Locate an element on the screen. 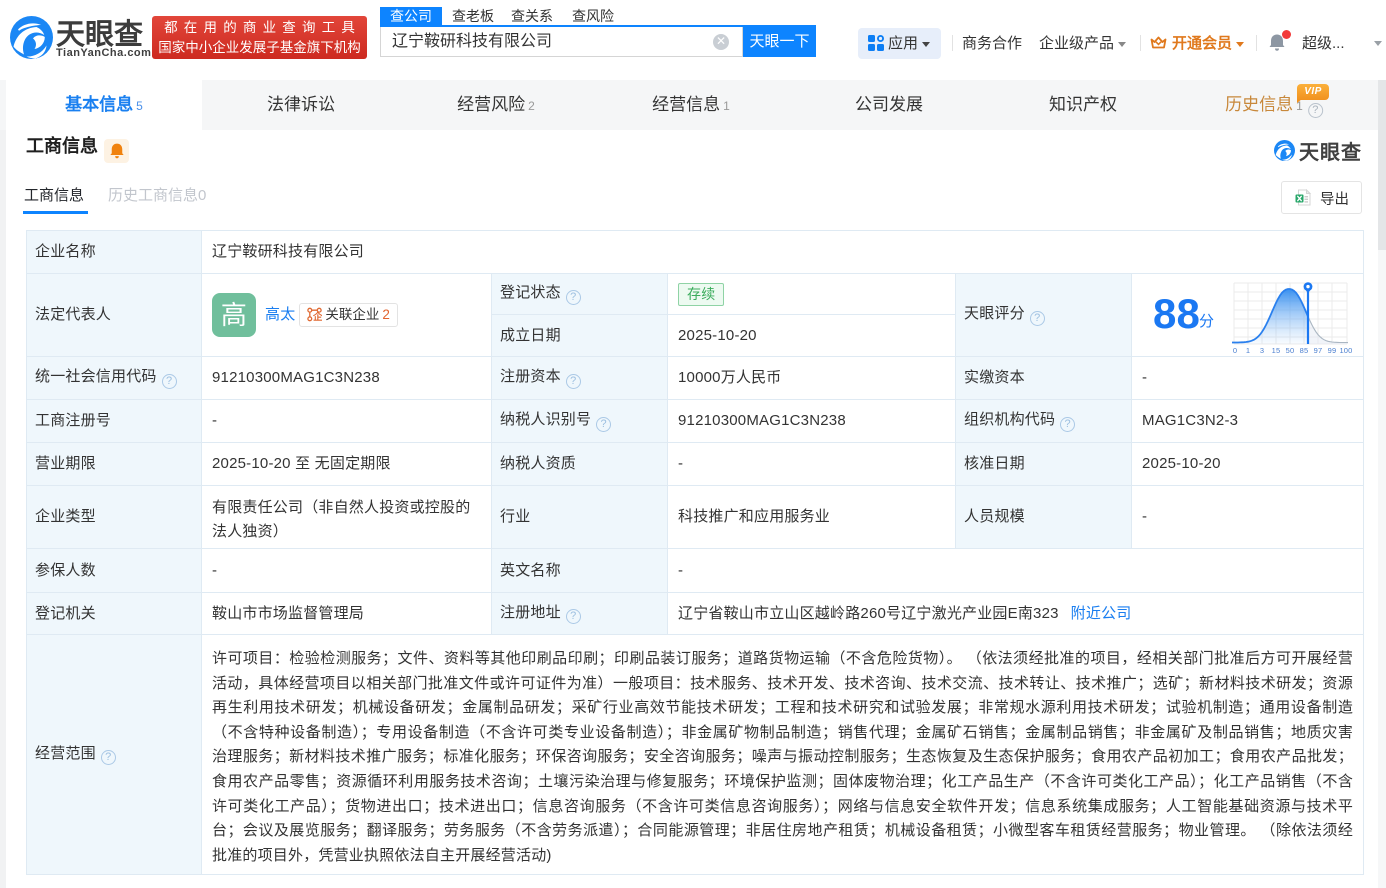 Image resolution: width=1386 pixels, height=888 pixels. svg-text: 1 is located at coordinates (1248, 350).